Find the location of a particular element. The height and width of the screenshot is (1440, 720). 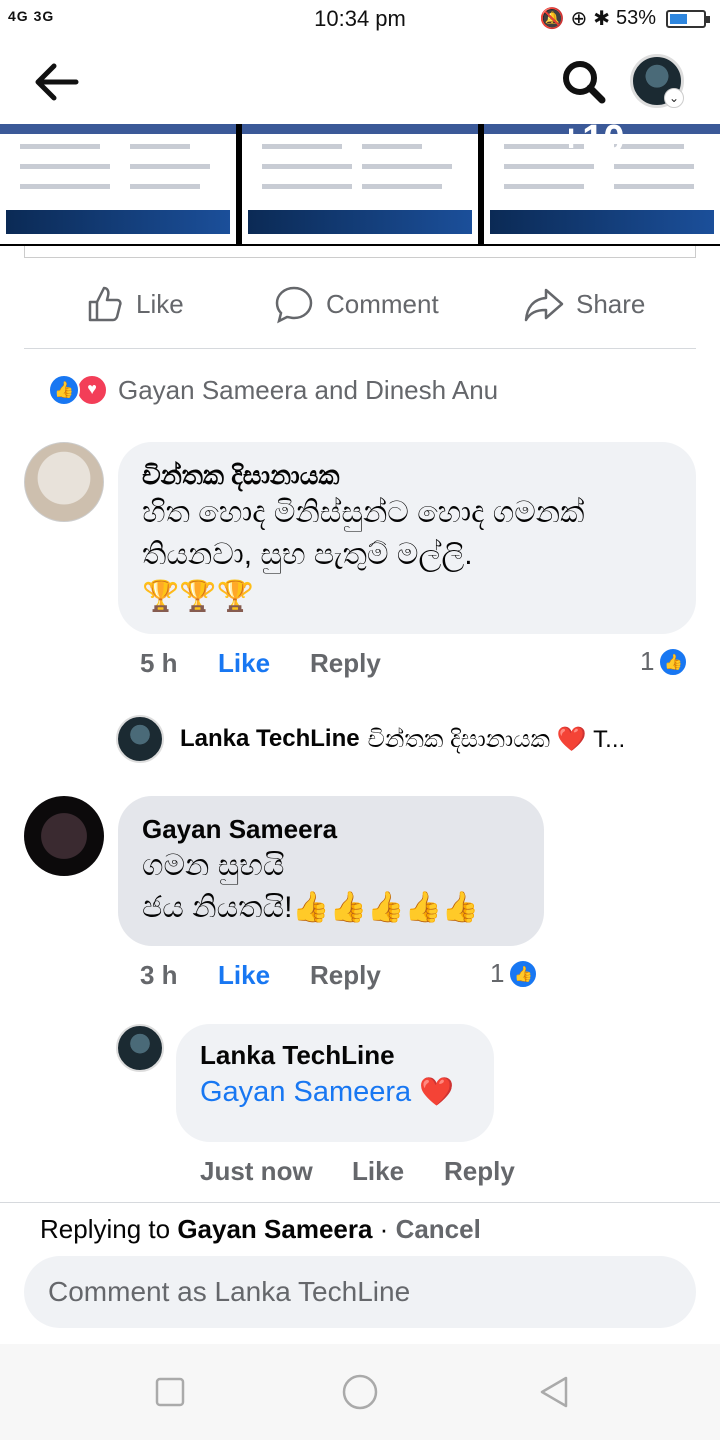

love-reaction-icon: ♥ is located at coordinates (92, 390).